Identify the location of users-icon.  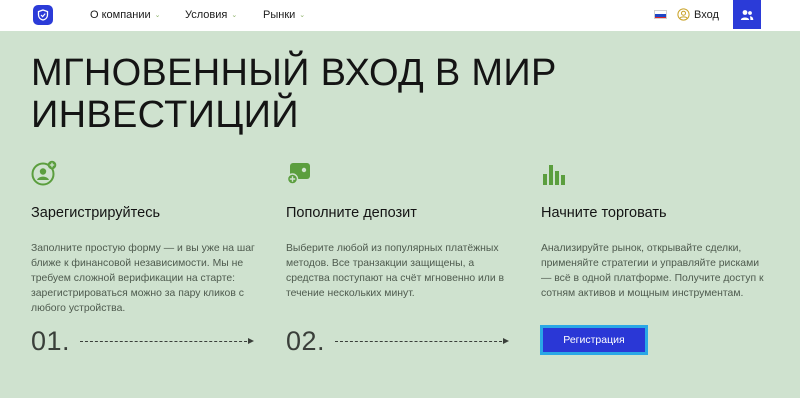
(747, 14).